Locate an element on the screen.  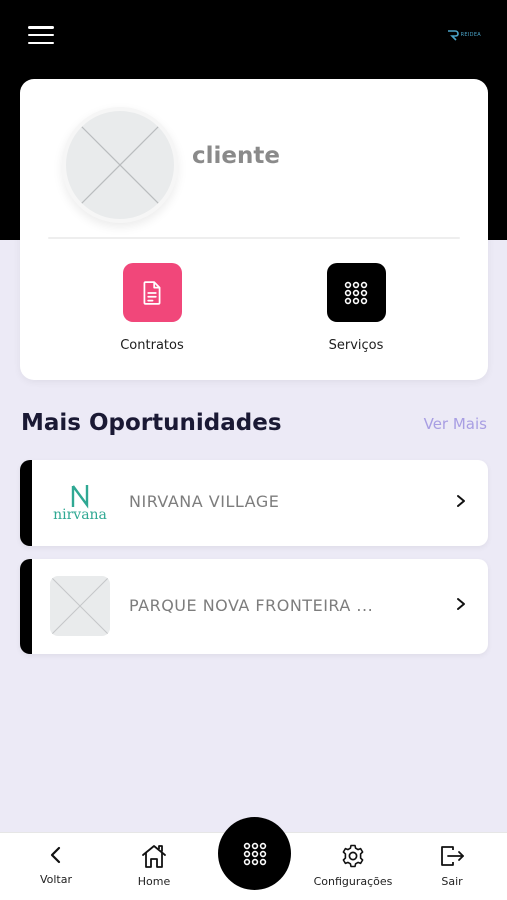
chevron-left-icon is located at coordinates (55, 855).